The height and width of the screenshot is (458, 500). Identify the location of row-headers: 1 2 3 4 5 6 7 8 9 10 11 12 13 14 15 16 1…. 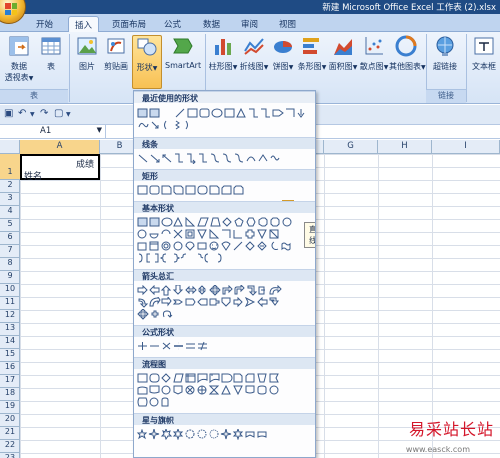
(10, 306).